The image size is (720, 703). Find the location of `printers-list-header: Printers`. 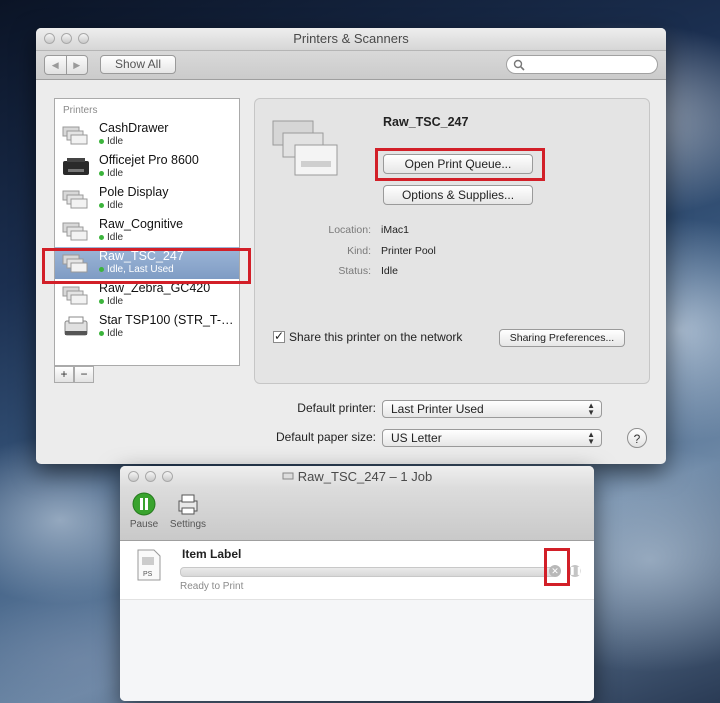

printers-list-header: Printers is located at coordinates (80, 110).